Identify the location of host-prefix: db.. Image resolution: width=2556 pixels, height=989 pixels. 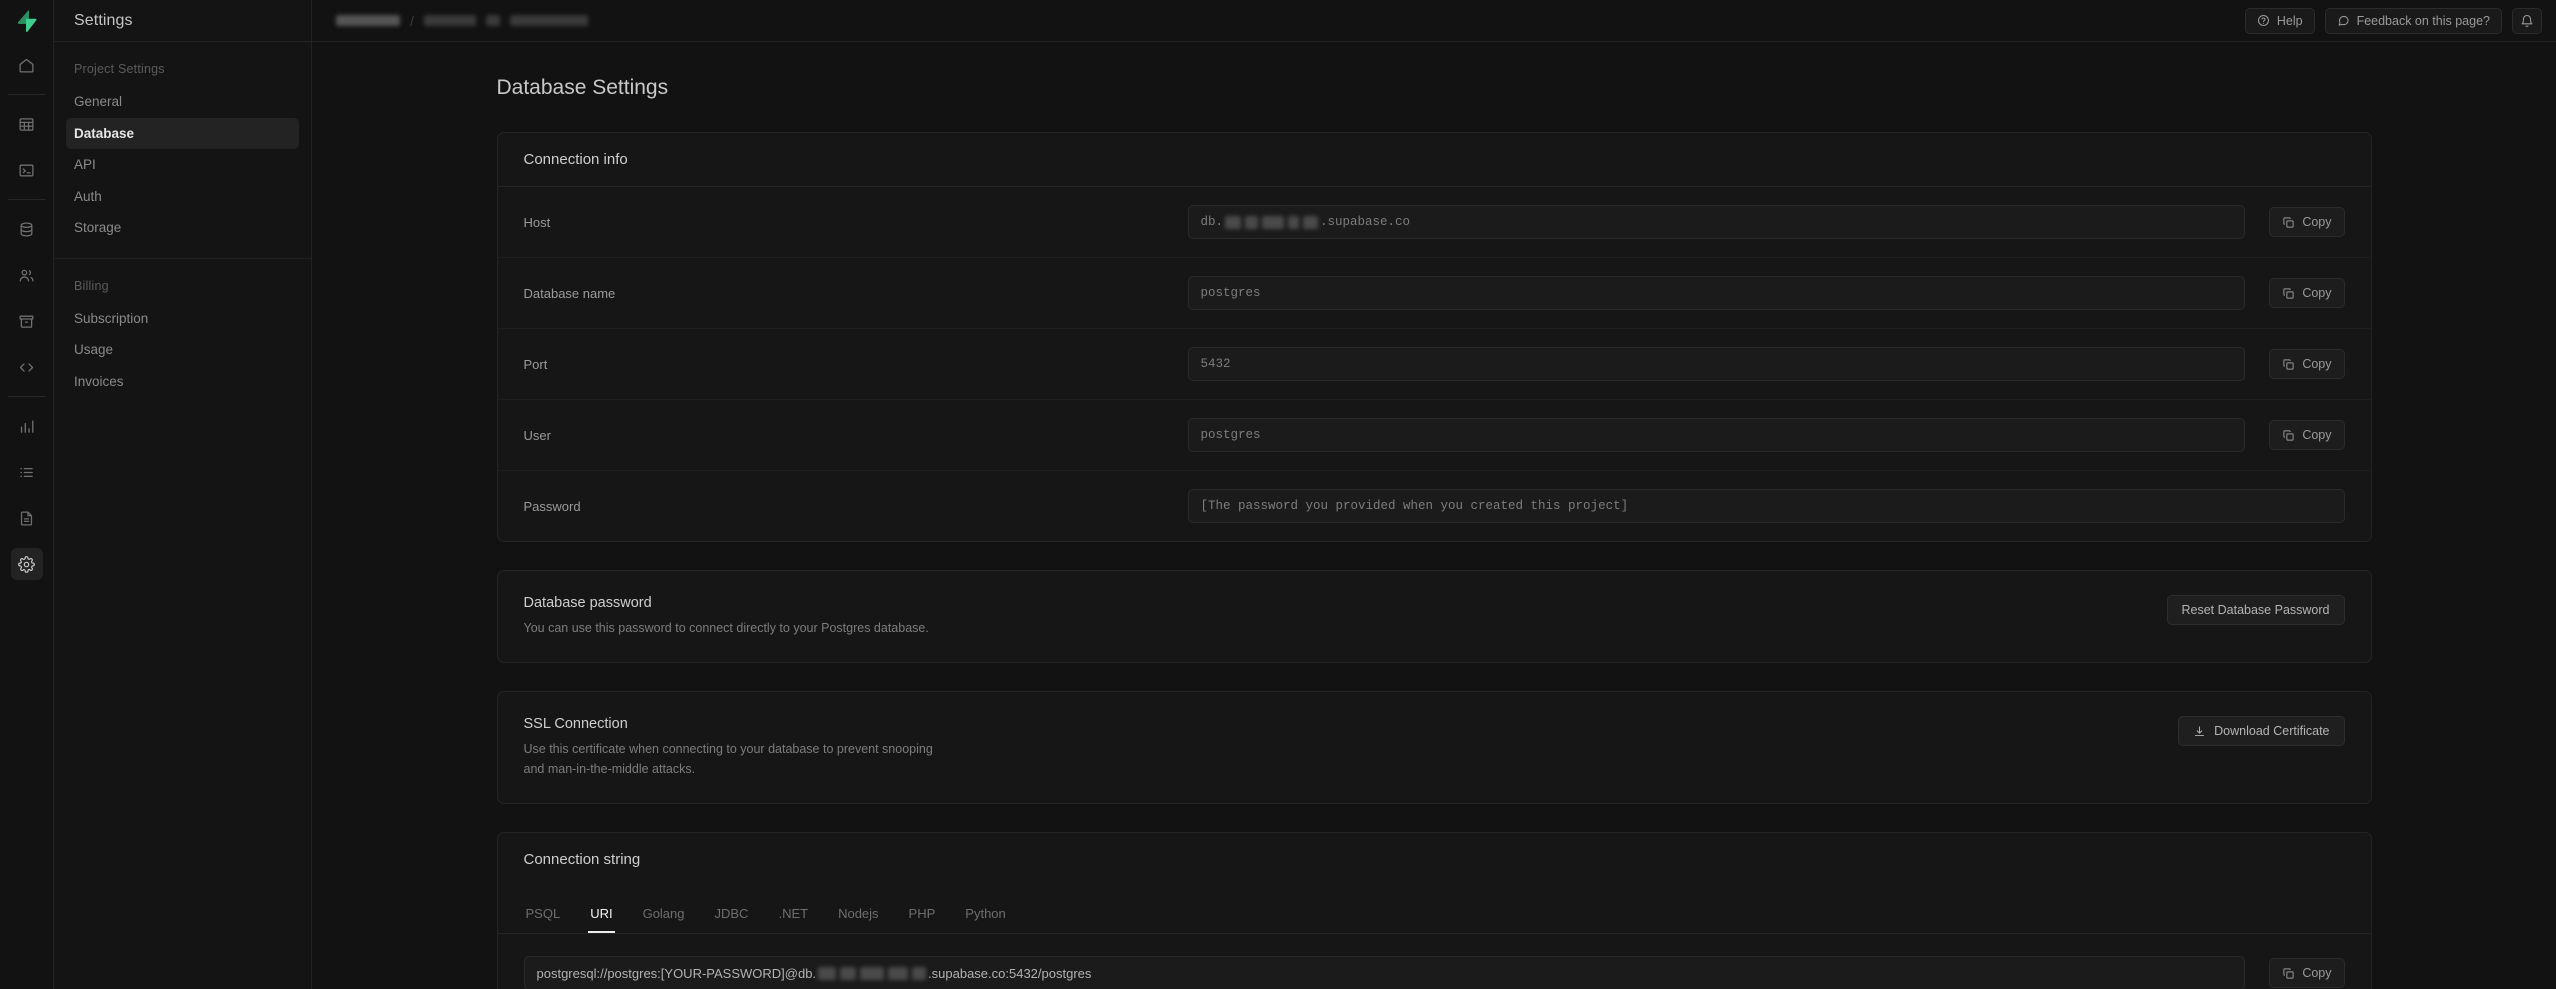
(1212, 222).